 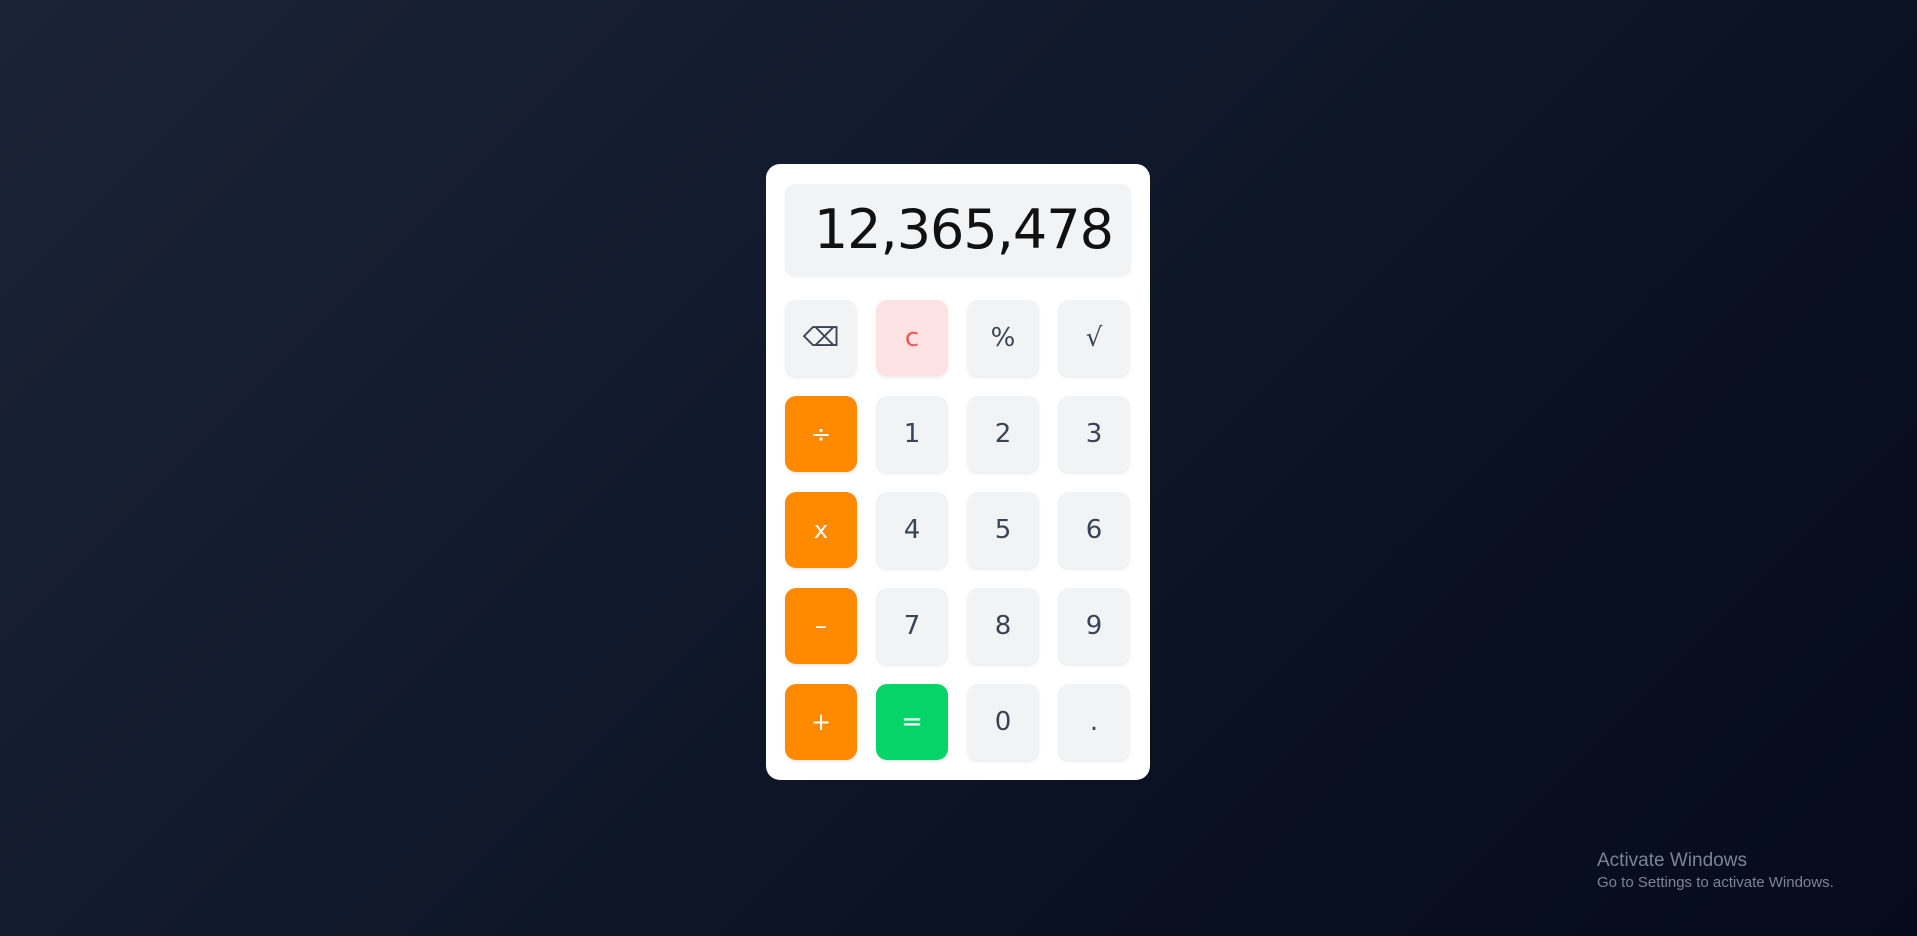 I want to click on add-button: +, so click(x=821, y=722).